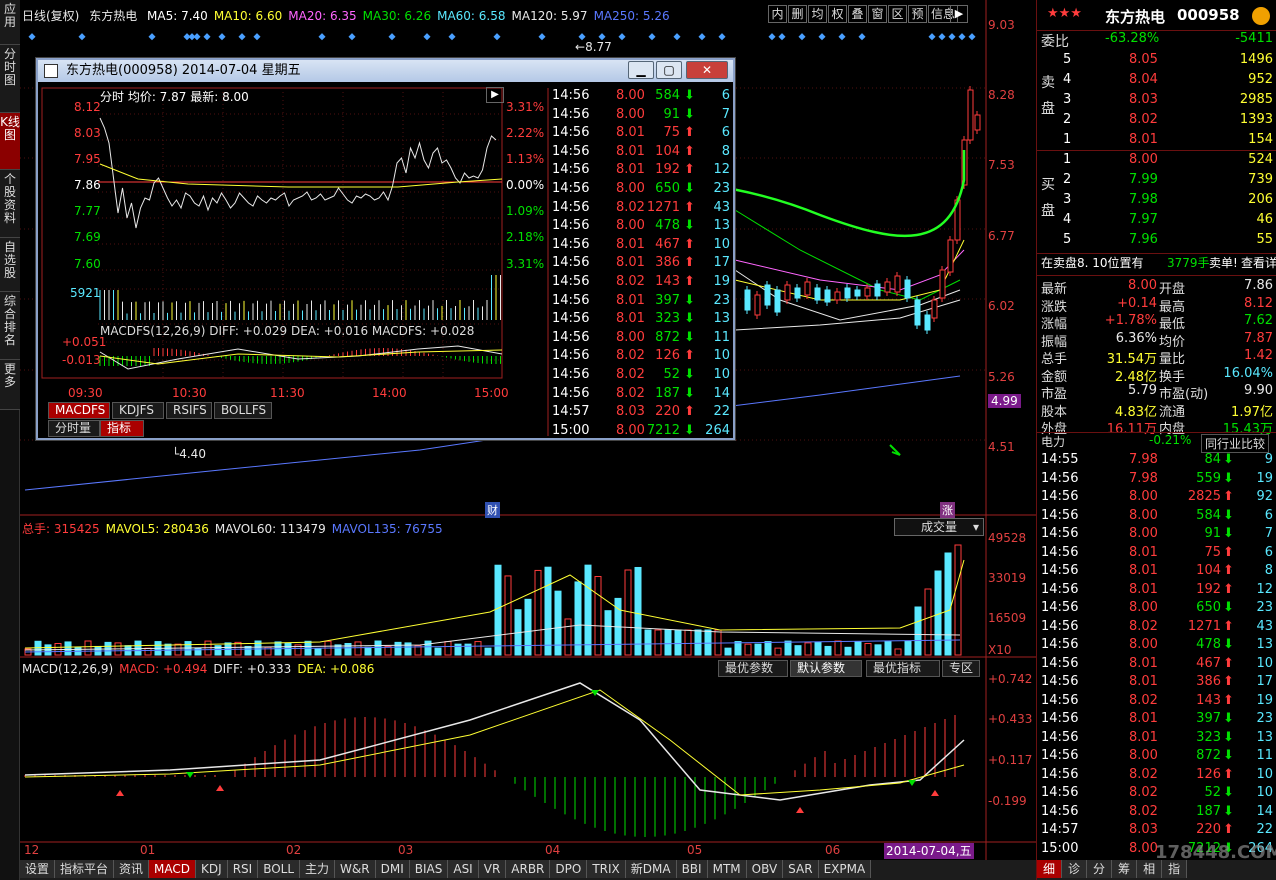 This screenshot has height=880, width=1276. What do you see at coordinates (1261, 16) in the screenshot?
I see `favorite-icon` at bounding box center [1261, 16].